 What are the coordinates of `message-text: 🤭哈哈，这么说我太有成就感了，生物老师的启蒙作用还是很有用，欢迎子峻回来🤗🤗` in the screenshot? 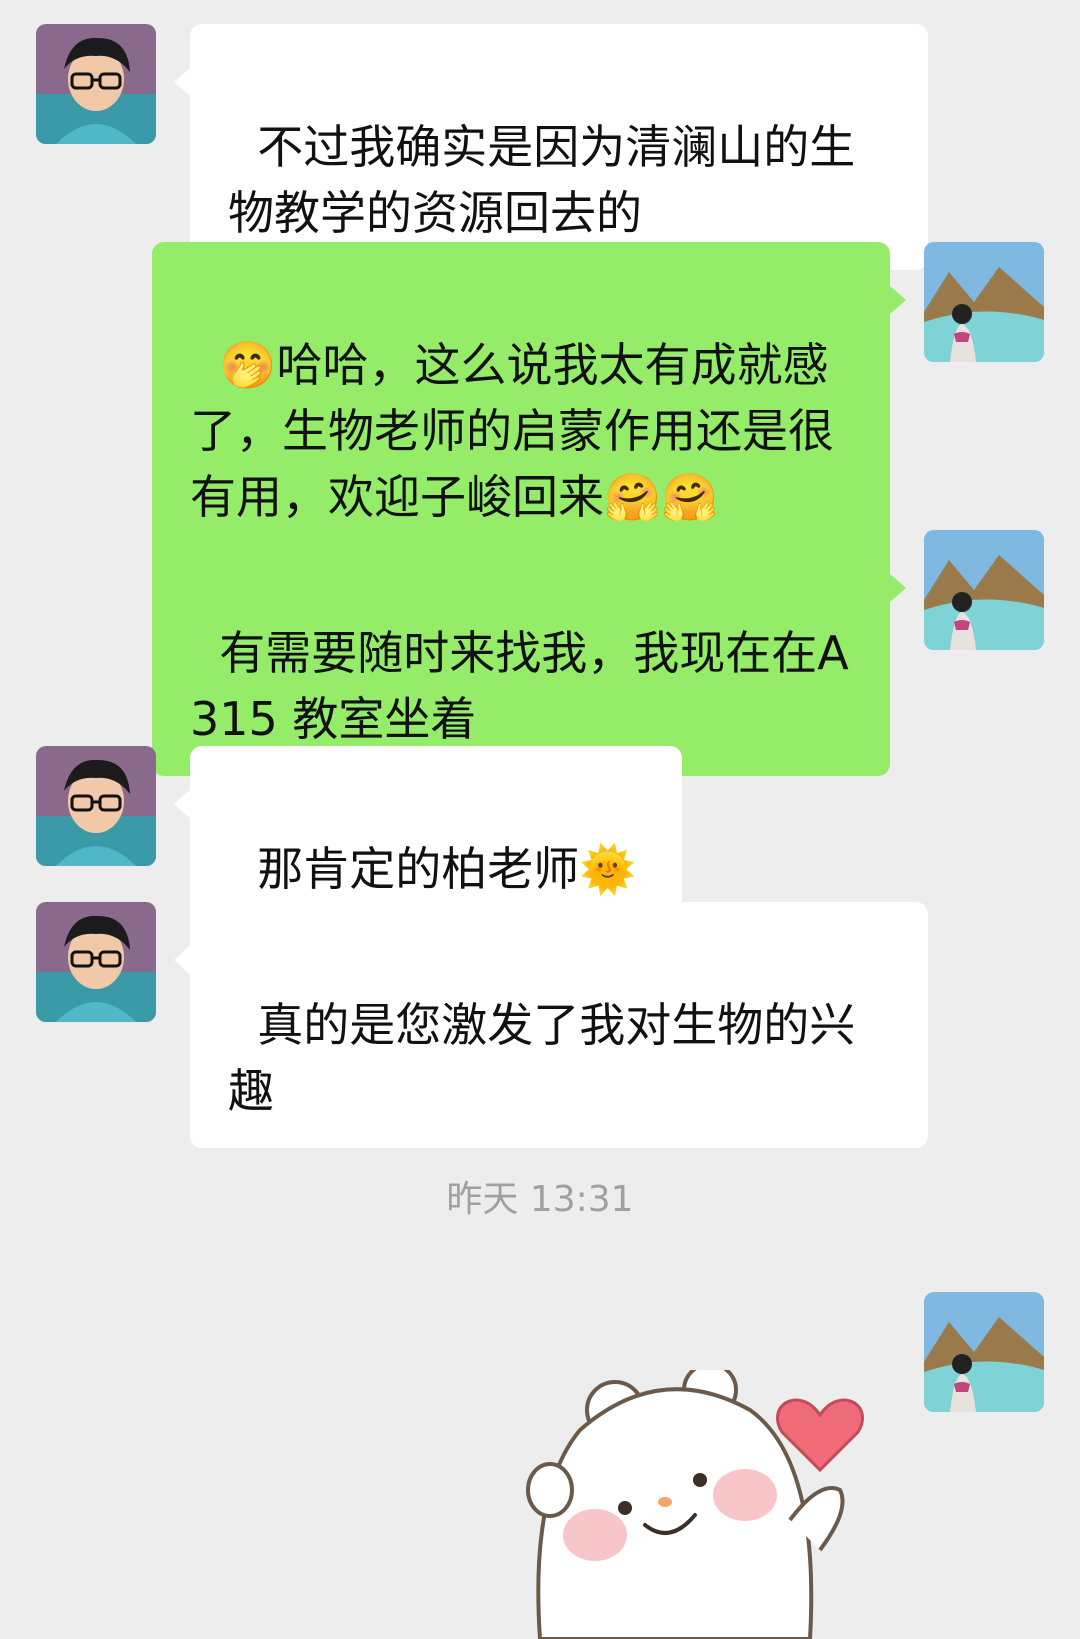 It's located at (512, 431).